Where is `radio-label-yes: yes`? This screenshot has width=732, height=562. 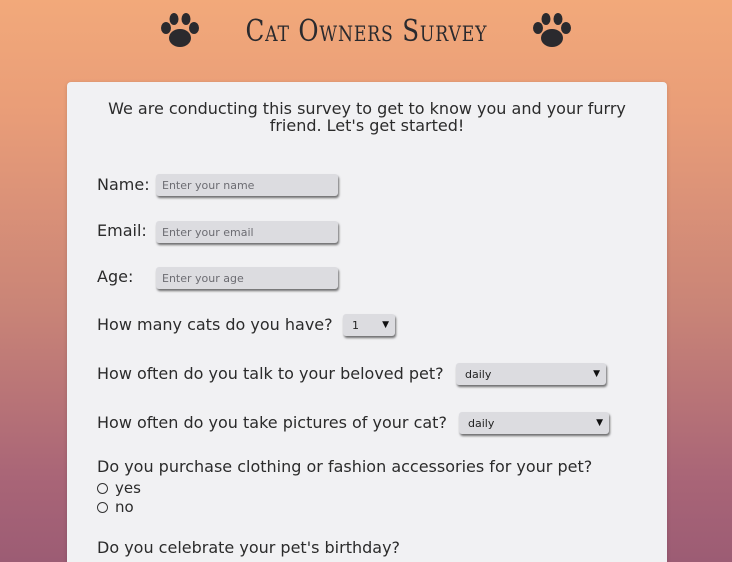 radio-label-yes: yes is located at coordinates (128, 488).